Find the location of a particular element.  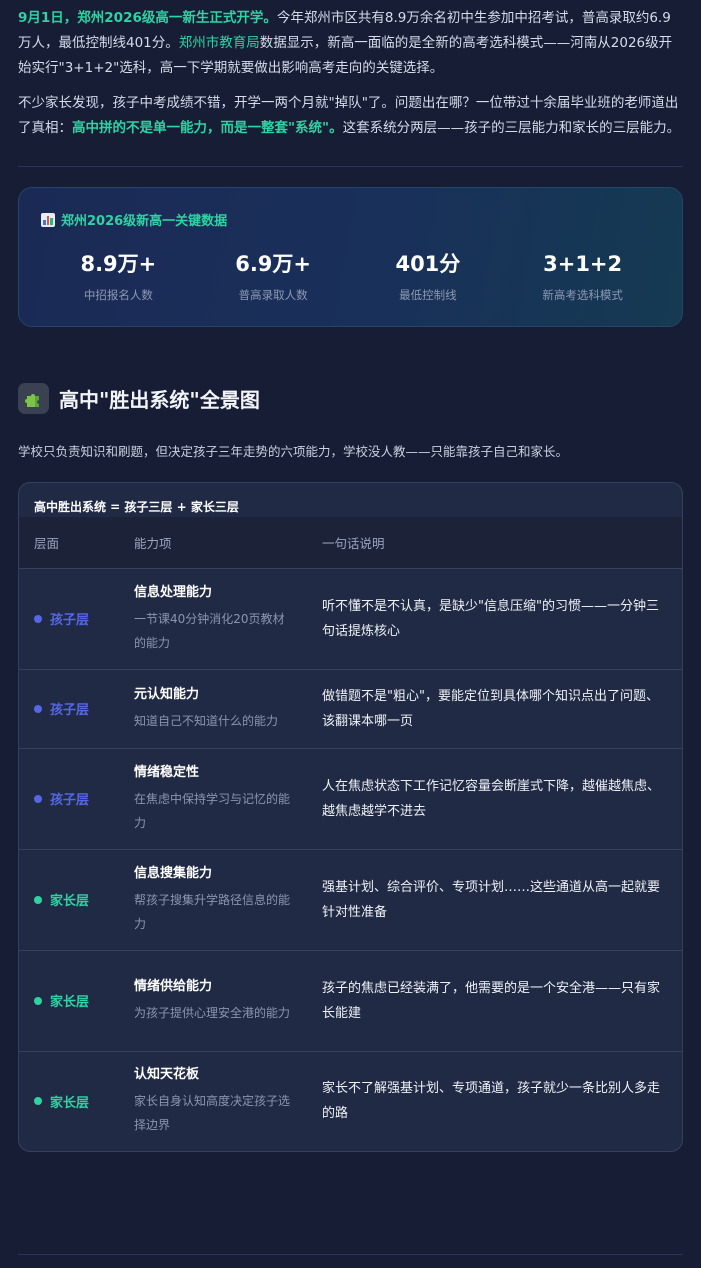

stat-label: 最低控制线 is located at coordinates (428, 295).